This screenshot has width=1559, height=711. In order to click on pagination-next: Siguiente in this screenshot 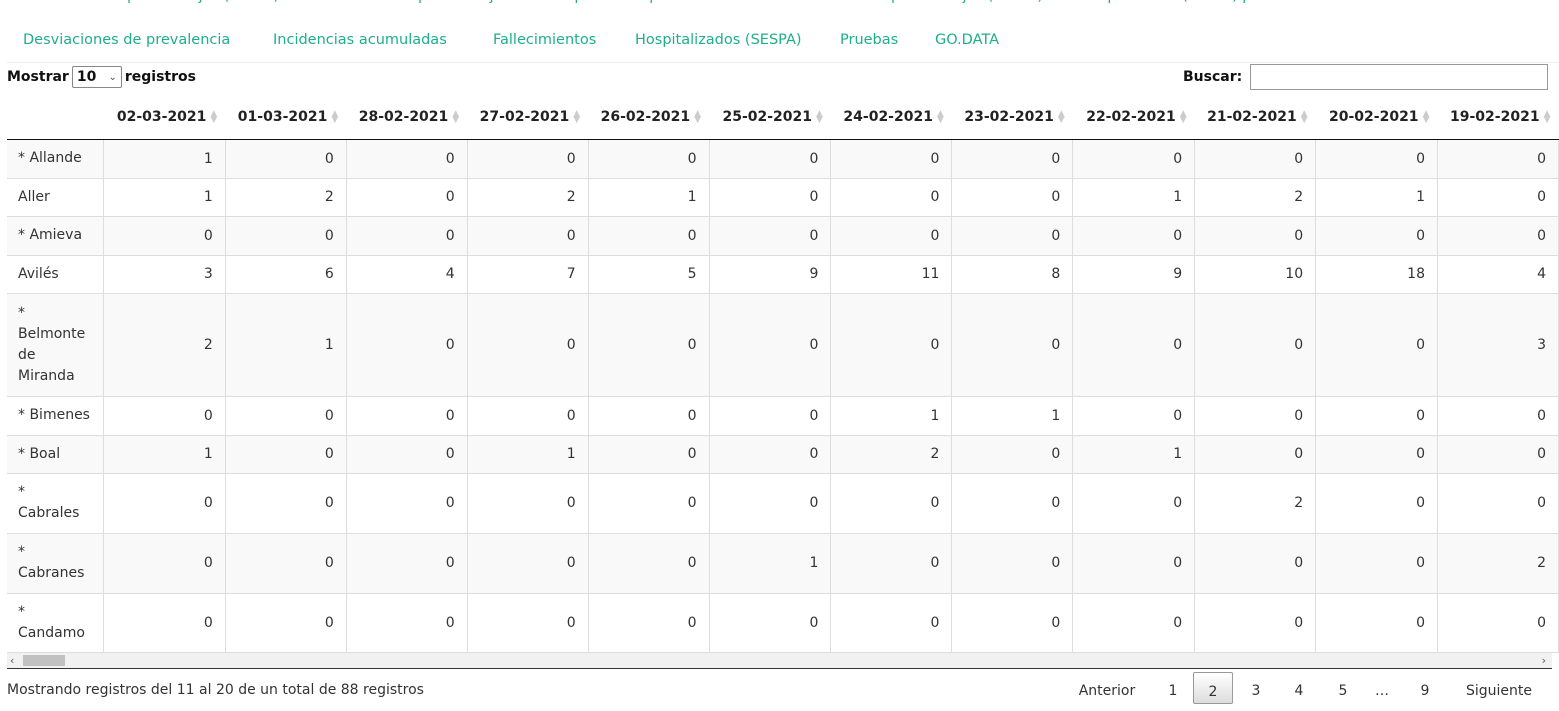, I will do `click(1499, 688)`.